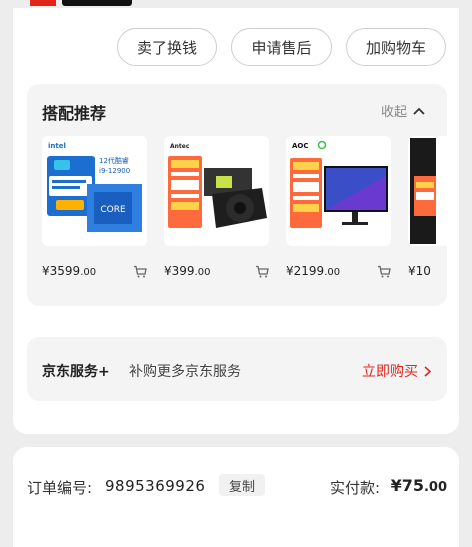 The width and height of the screenshot is (472, 547). I want to click on product-card-psu: Antec ¥399.00, so click(216, 208).